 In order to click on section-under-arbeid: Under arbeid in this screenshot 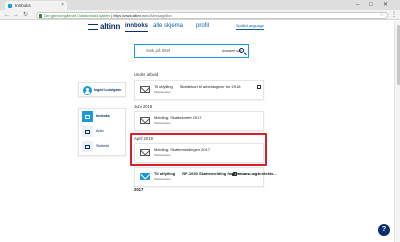, I will do `click(146, 74)`.